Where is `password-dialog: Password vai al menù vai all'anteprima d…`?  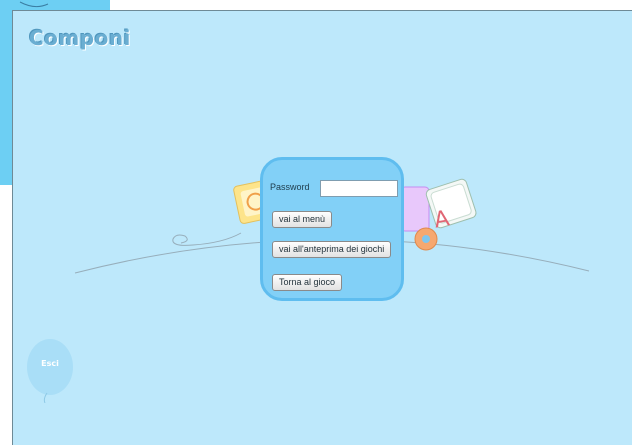
password-dialog: Password vai al menù vai all'anteprima d… is located at coordinates (332, 229).